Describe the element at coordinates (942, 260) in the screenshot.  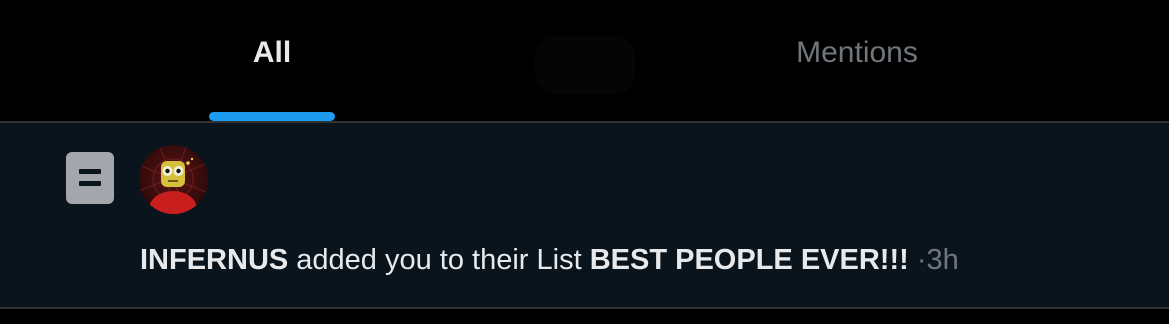
I see `notification-time: 3h` at that location.